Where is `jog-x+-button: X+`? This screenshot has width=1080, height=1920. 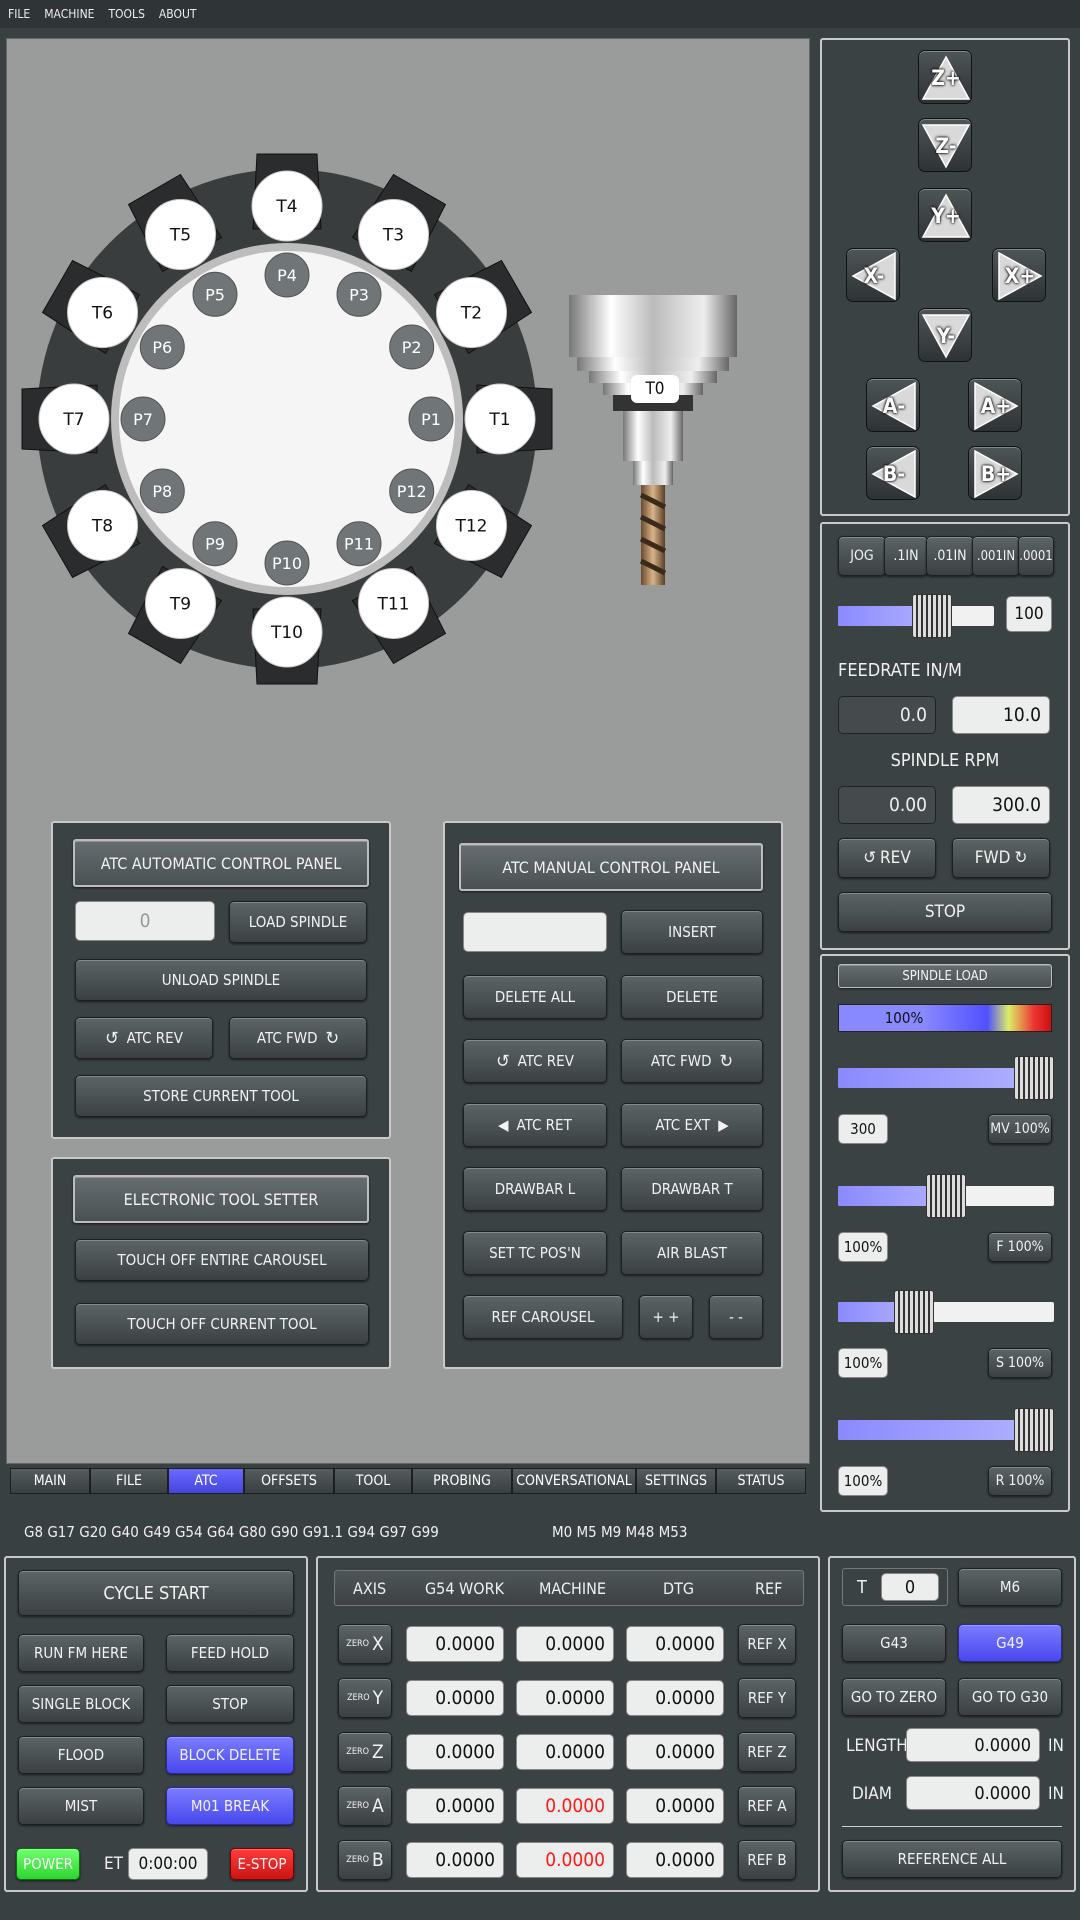 jog-x+-button: X+ is located at coordinates (1019, 275).